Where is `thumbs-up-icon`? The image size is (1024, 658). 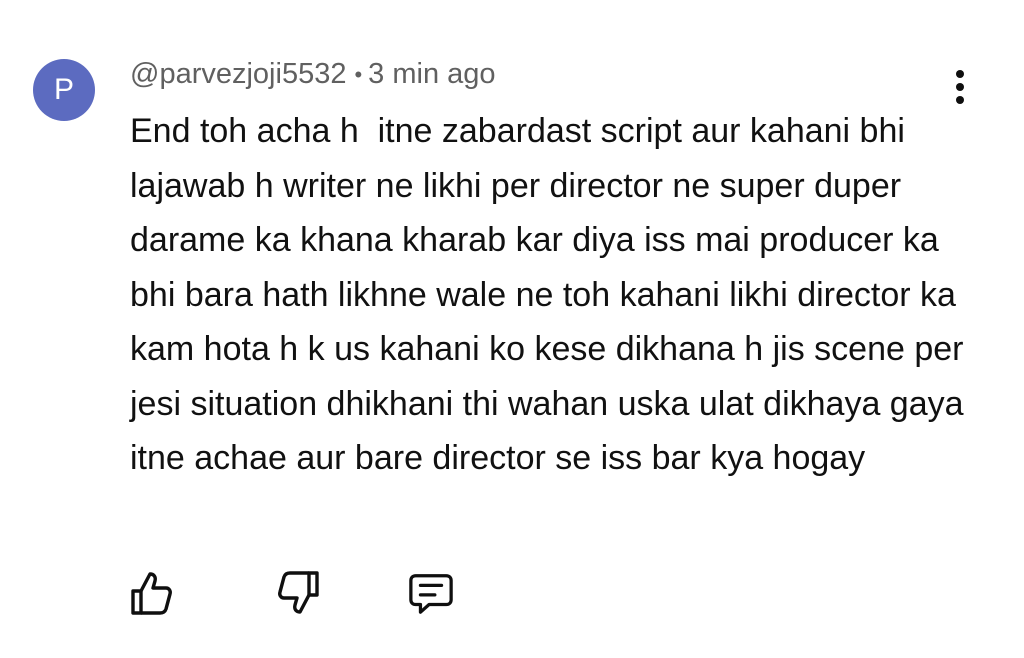
thumbs-up-icon is located at coordinates (151, 593).